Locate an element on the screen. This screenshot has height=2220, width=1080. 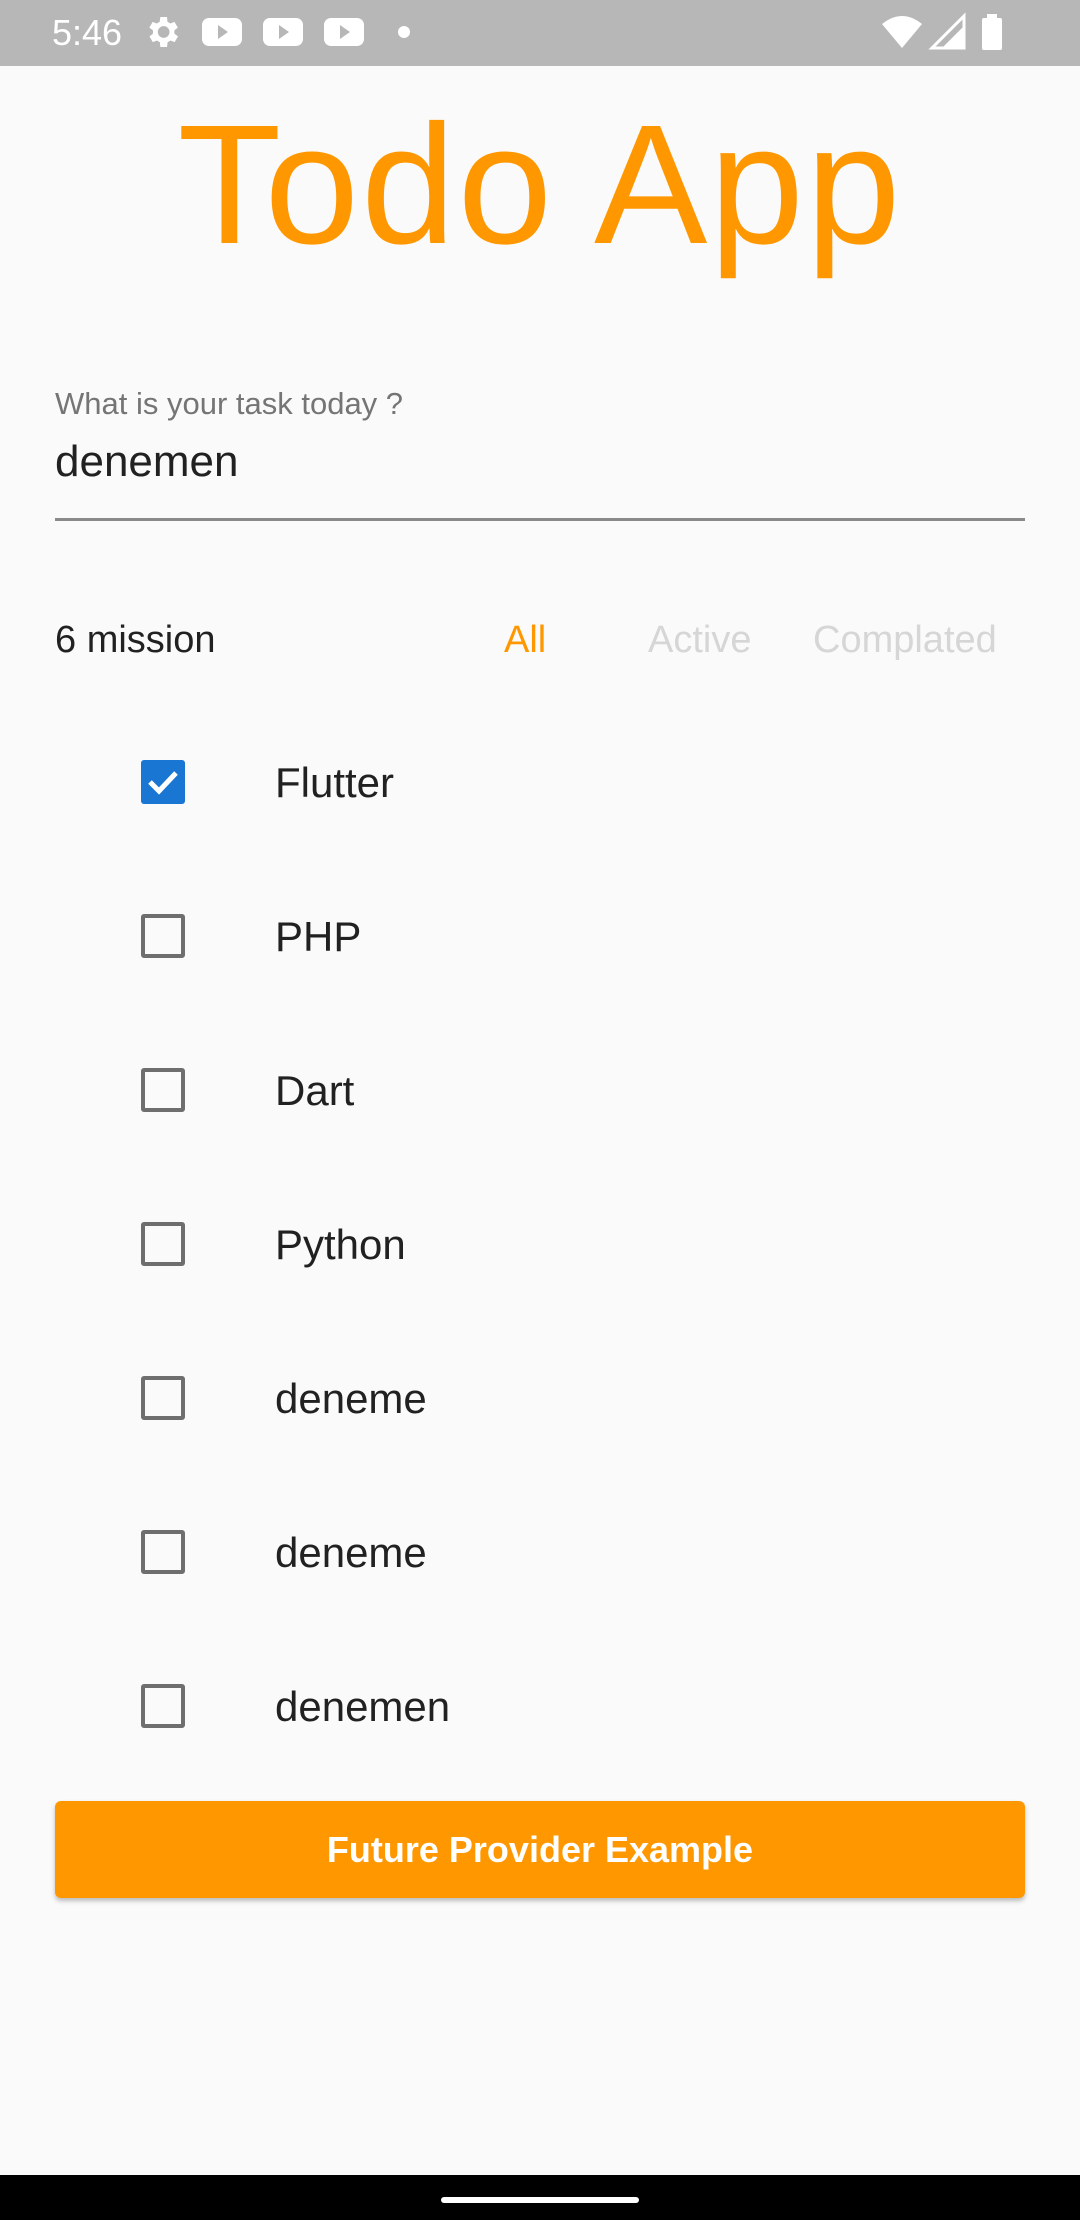
todo-label: Dart is located at coordinates (315, 1090).